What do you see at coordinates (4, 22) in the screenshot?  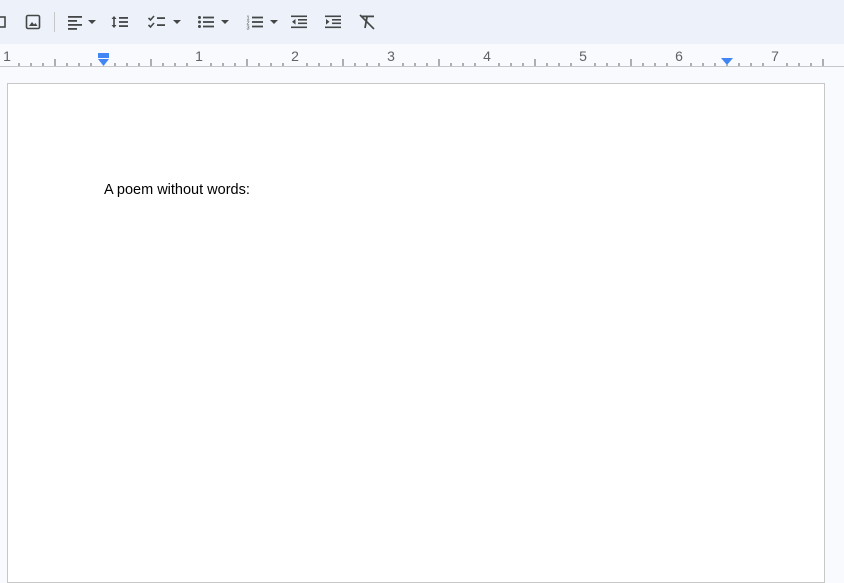 I see `checklist-partial-icon` at bounding box center [4, 22].